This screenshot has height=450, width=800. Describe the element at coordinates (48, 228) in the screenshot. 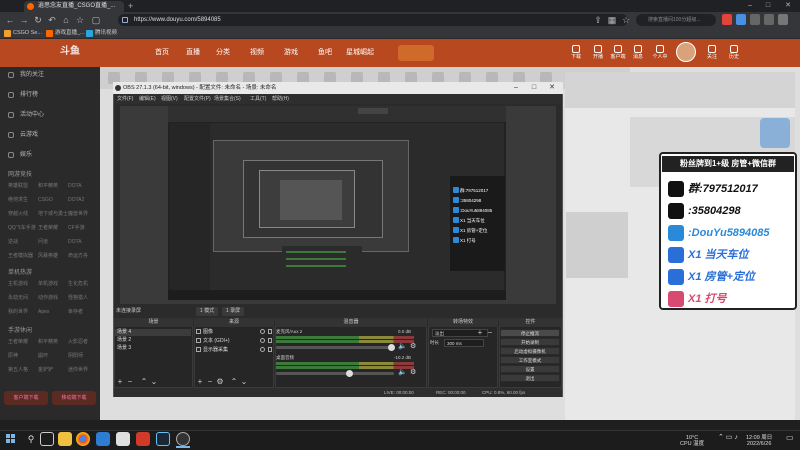

I see `sidebar-subitem: 王者荣耀` at that location.